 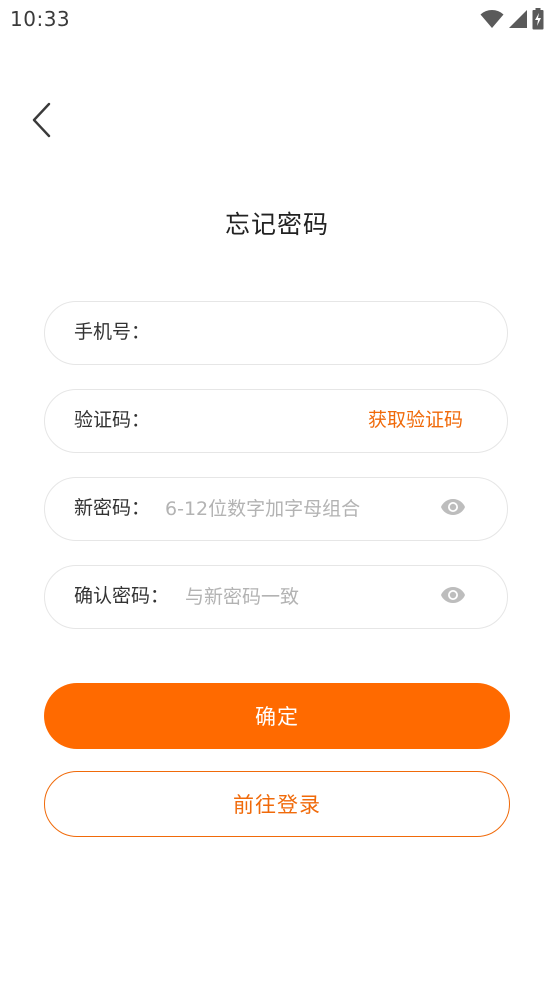 I want to click on verification-code-field: 验证码： 获取验证码, so click(x=276, y=421).